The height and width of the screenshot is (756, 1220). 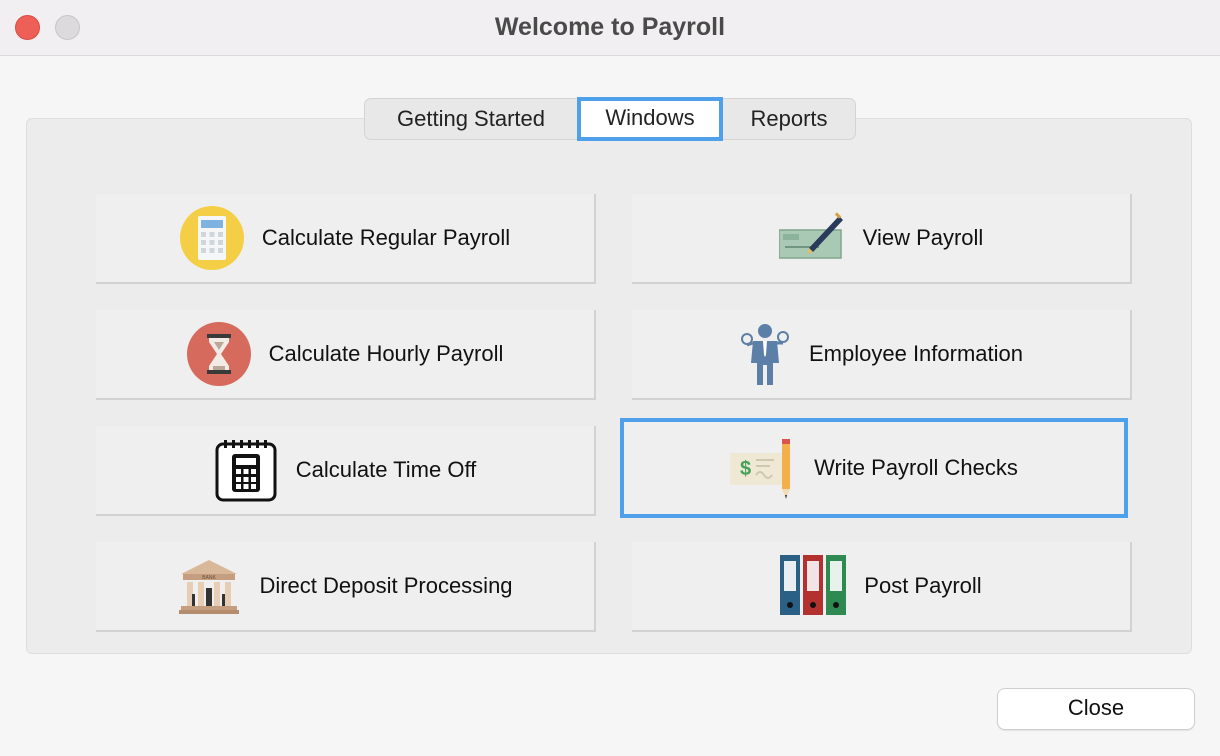 I want to click on title-bar: Welcome to Payroll, so click(x=610, y=28).